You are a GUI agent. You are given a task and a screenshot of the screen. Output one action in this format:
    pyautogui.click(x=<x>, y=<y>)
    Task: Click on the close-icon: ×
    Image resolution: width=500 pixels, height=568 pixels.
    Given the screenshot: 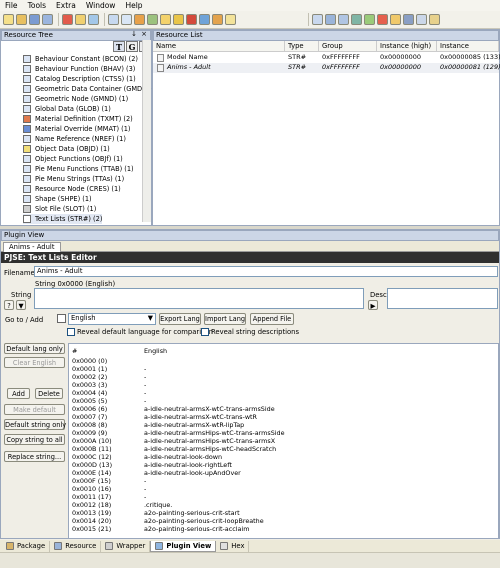 What is the action you would take?
    pyautogui.click(x=144, y=34)
    